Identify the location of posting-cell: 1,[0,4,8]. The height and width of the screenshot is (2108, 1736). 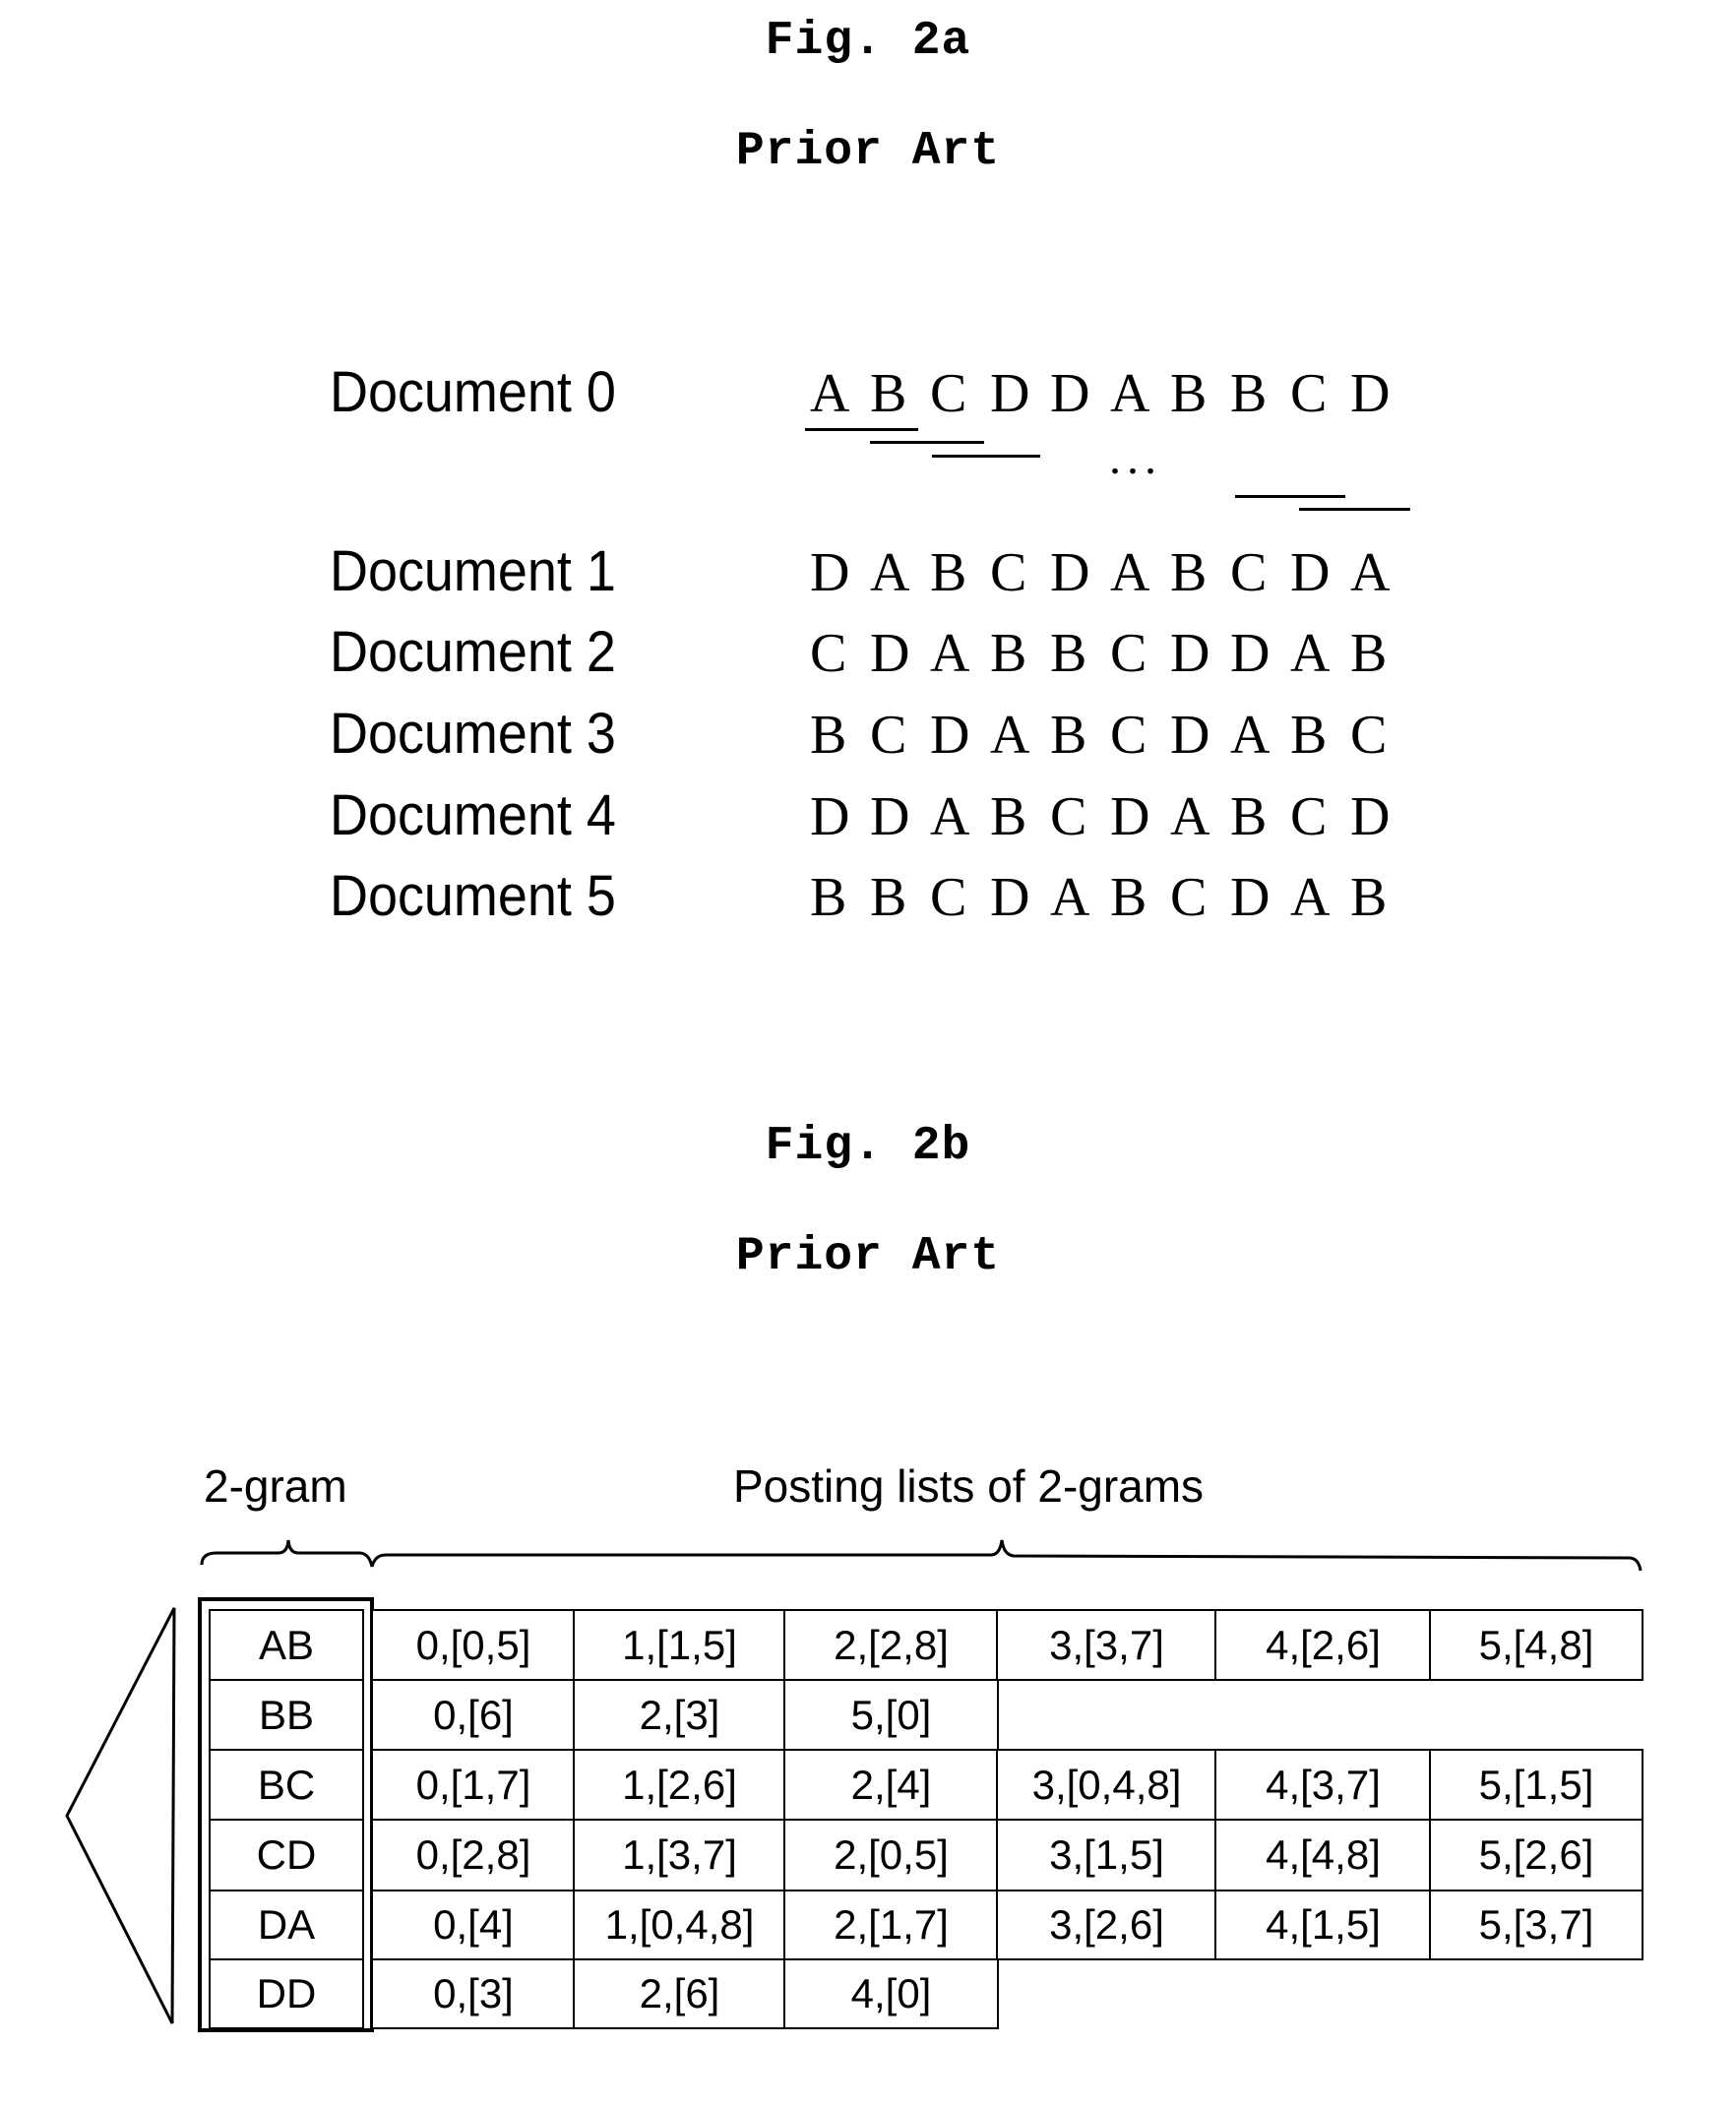
(679, 1925).